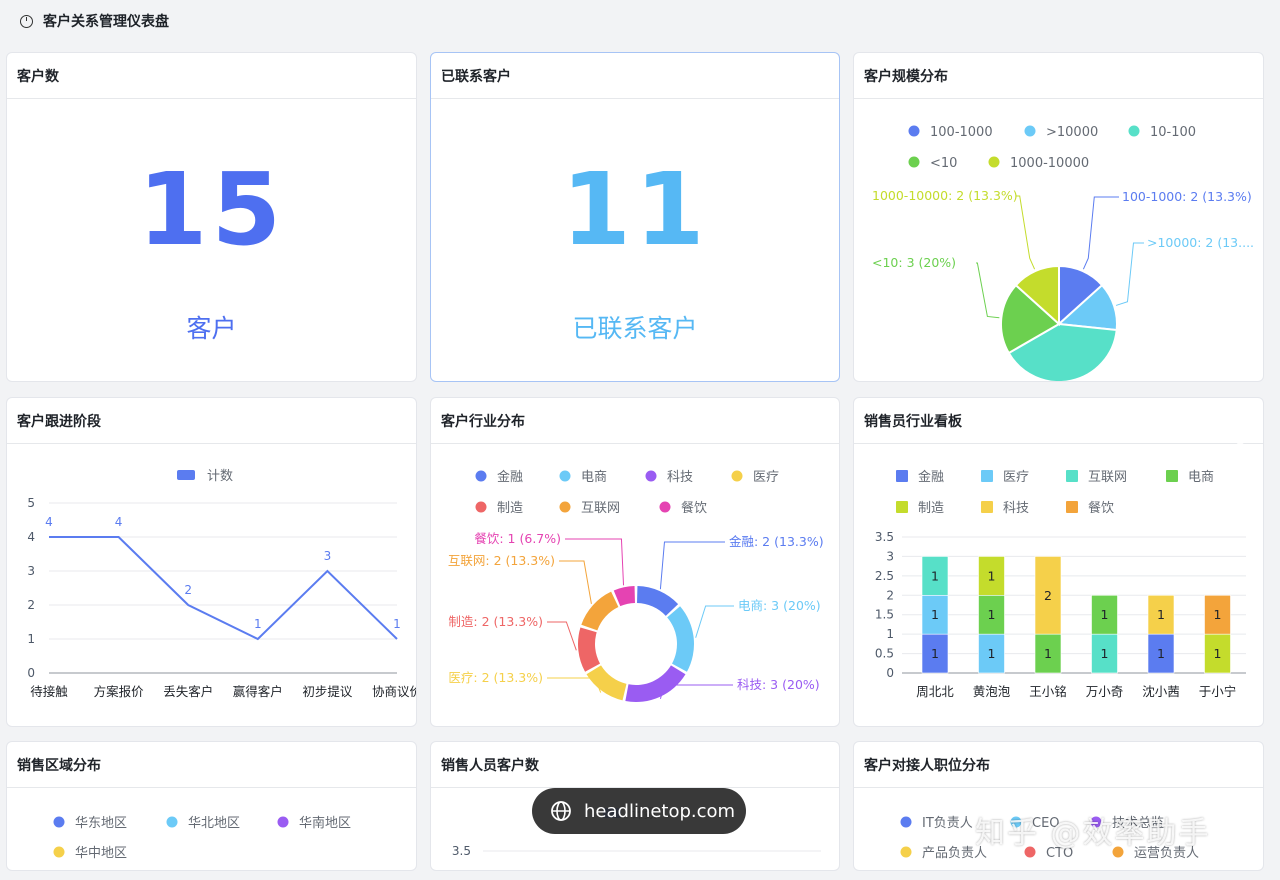  I want to click on legend-label: 科技, so click(680, 477).